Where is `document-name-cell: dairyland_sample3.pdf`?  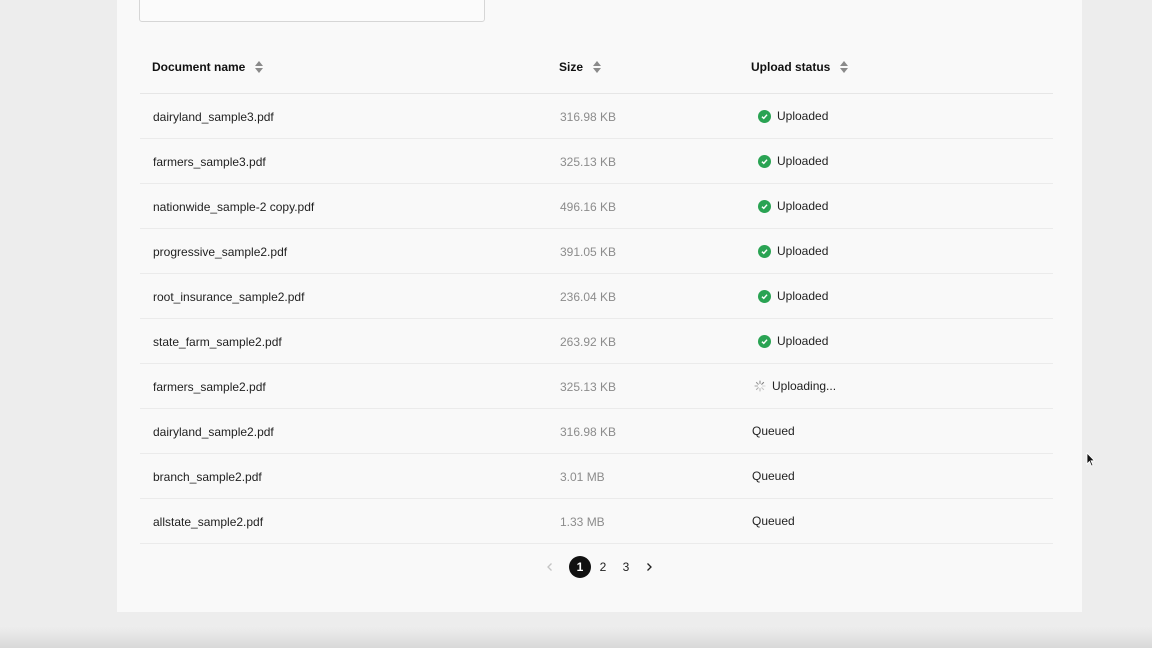 document-name-cell: dairyland_sample3.pdf is located at coordinates (213, 117).